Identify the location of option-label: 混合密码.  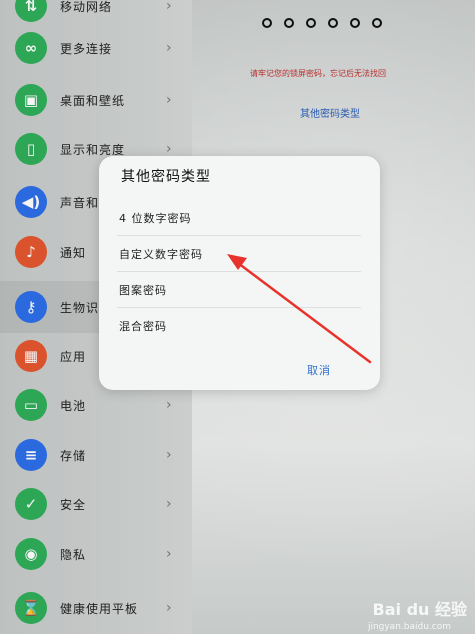
(143, 326).